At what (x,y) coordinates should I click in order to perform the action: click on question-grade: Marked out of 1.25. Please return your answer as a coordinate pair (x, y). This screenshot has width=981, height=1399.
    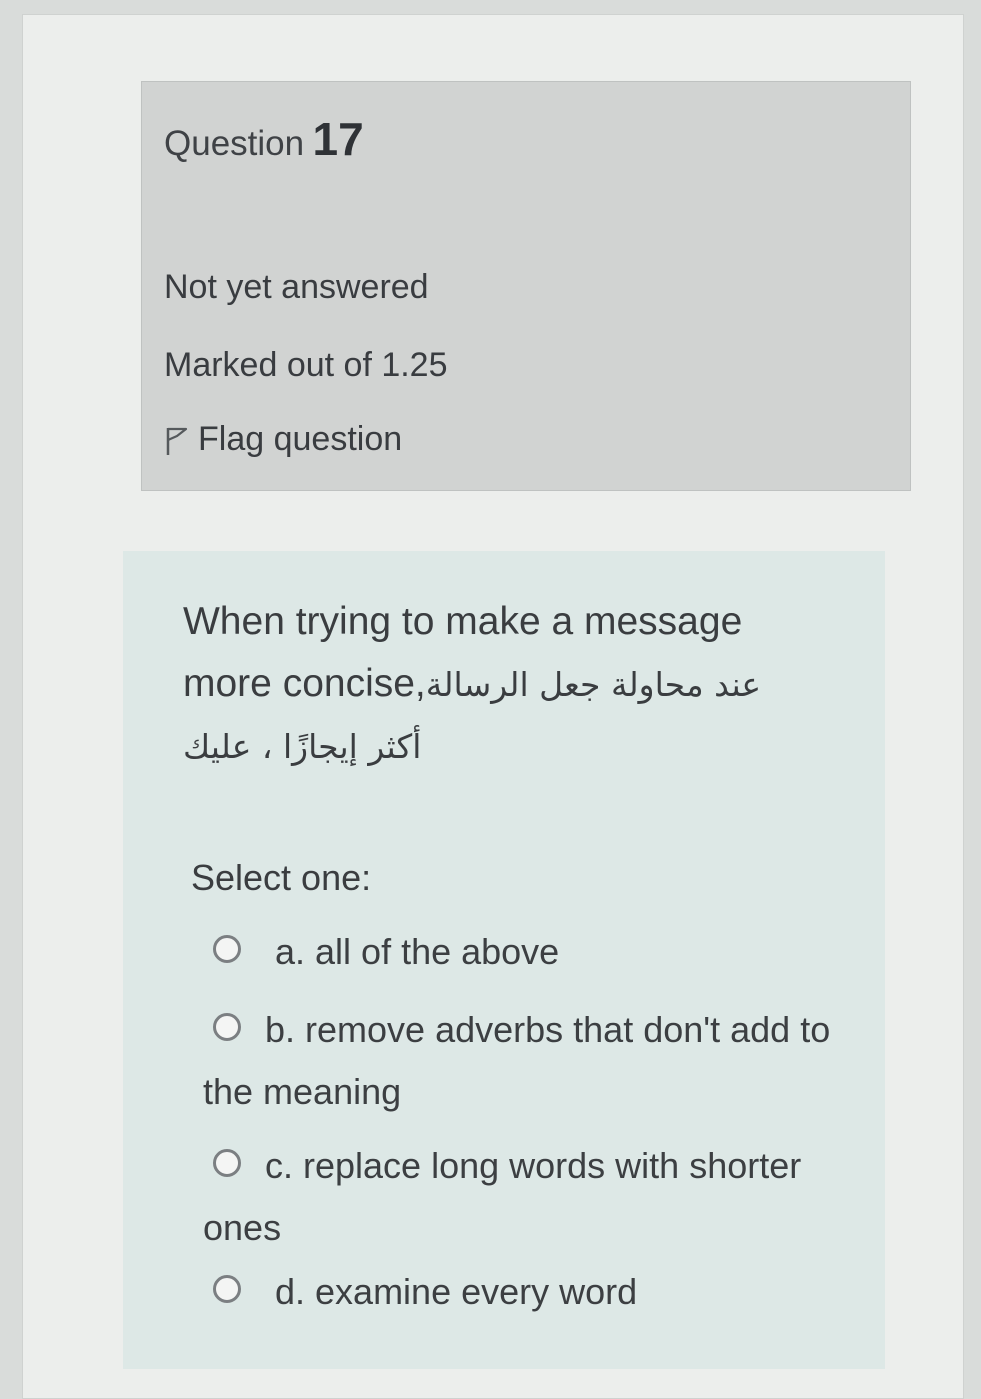
    Looking at the image, I should click on (306, 365).